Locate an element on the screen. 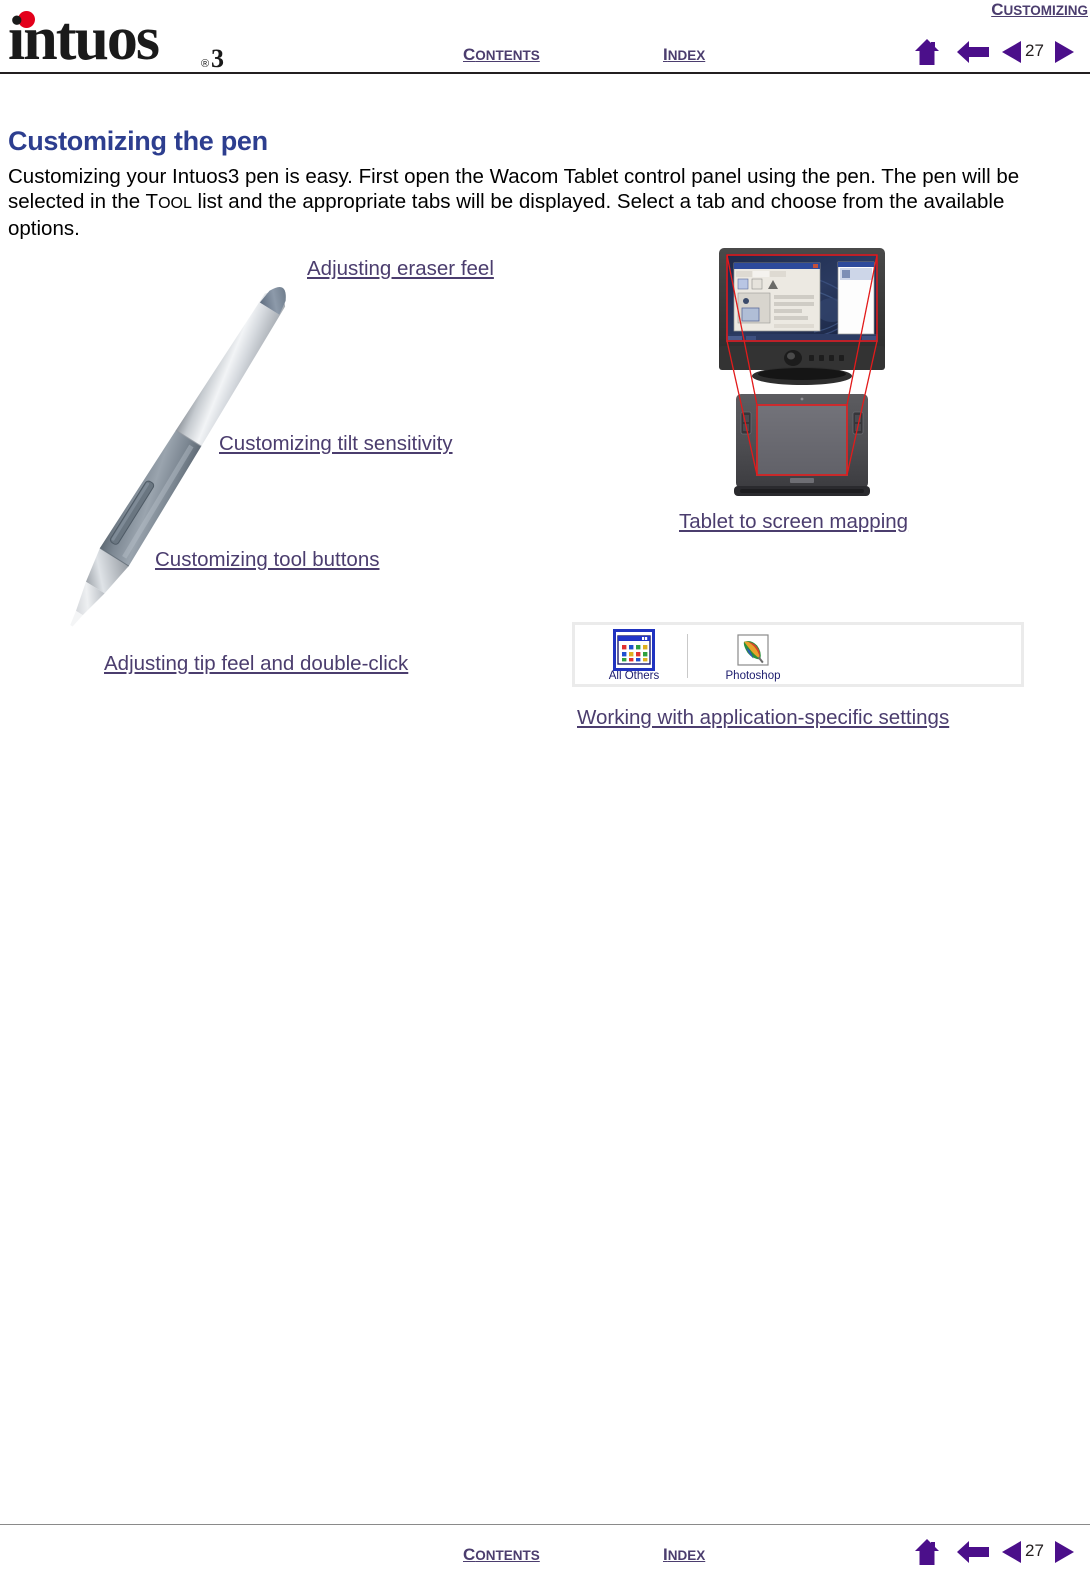  tablet-to-screen-mapping-image is located at coordinates (802, 375).